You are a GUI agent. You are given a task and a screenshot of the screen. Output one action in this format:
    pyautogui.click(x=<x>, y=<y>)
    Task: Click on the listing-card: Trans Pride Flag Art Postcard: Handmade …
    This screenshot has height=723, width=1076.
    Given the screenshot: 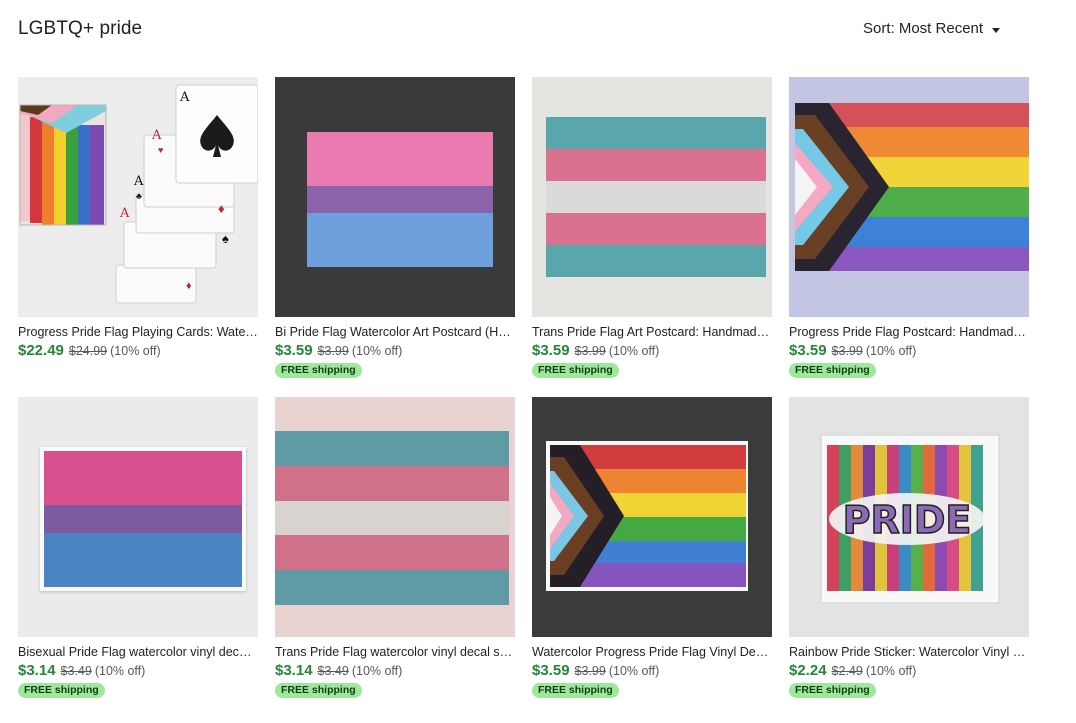 What is the action you would take?
    pyautogui.click(x=652, y=237)
    